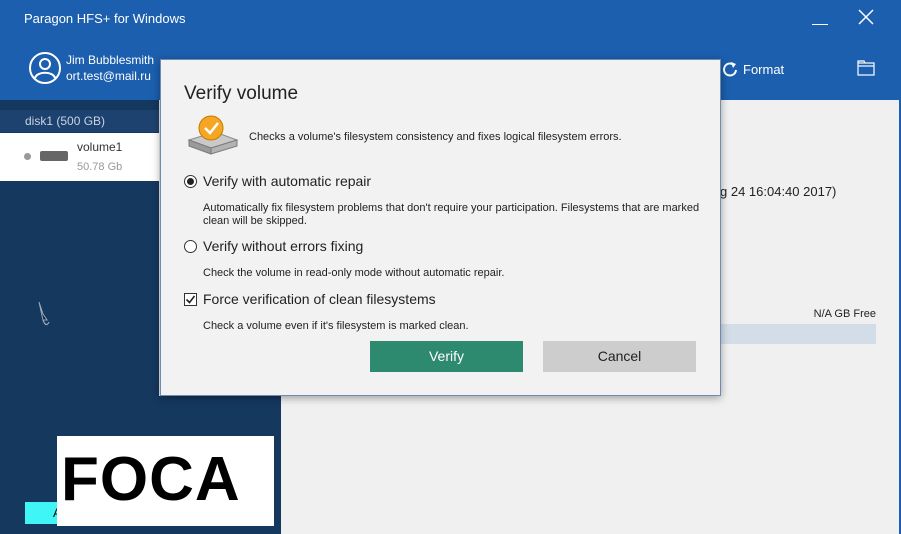 This screenshot has height=534, width=901. I want to click on volume-status-dot, so click(27, 156).